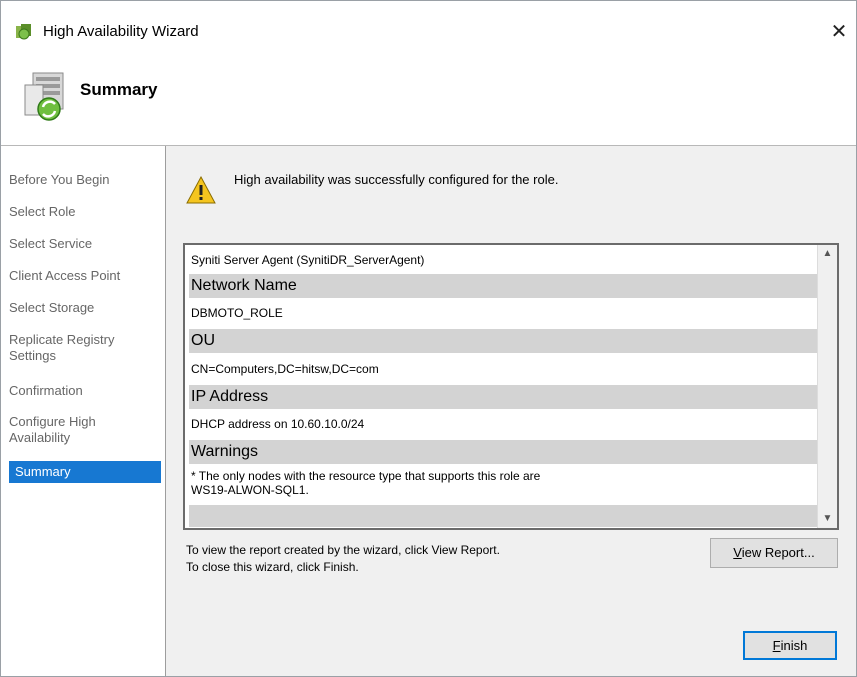 This screenshot has width=857, height=677. What do you see at coordinates (272, 567) in the screenshot?
I see `finish-hint: To close this wizard, click Finish.` at bounding box center [272, 567].